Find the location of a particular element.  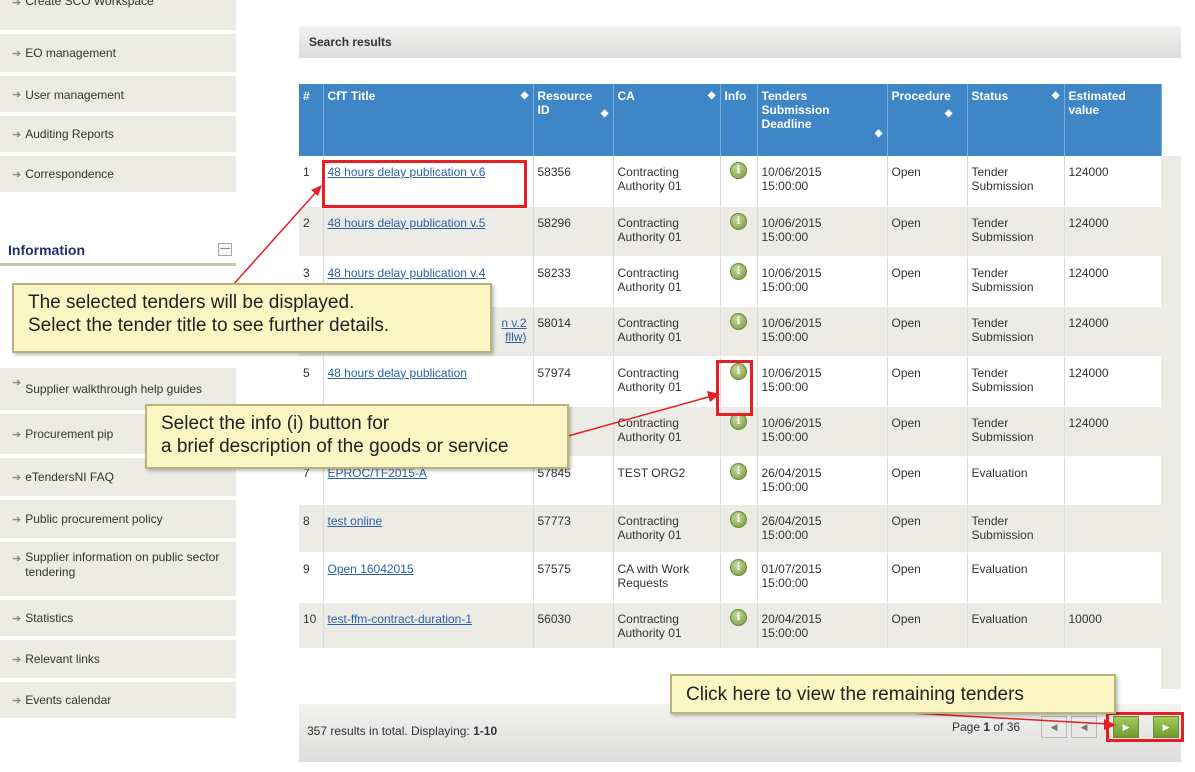

callout-line: The selected tenders will be displayed. is located at coordinates (191, 302).